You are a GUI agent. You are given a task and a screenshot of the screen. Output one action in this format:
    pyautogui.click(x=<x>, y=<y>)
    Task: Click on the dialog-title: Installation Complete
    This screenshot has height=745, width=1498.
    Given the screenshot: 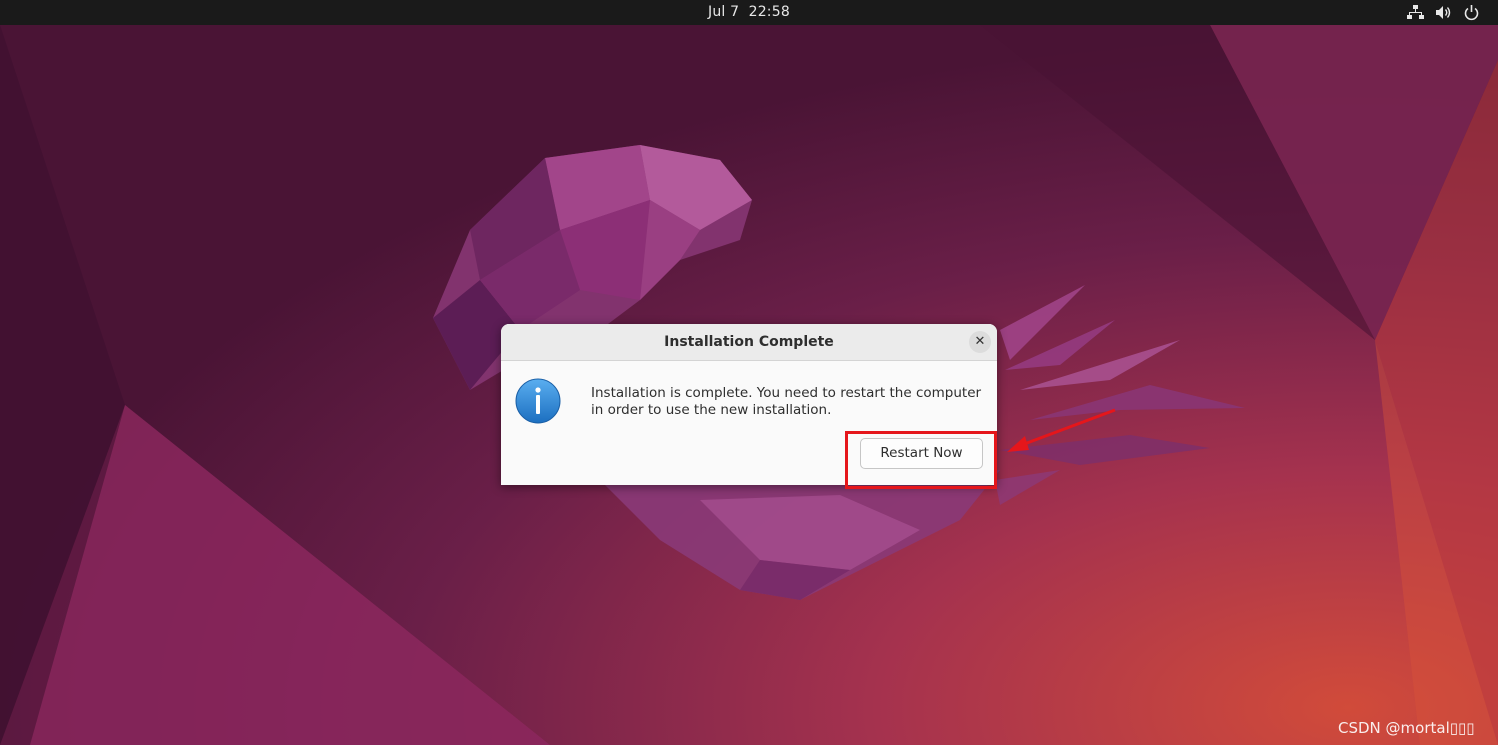 What is the action you would take?
    pyautogui.click(x=749, y=342)
    